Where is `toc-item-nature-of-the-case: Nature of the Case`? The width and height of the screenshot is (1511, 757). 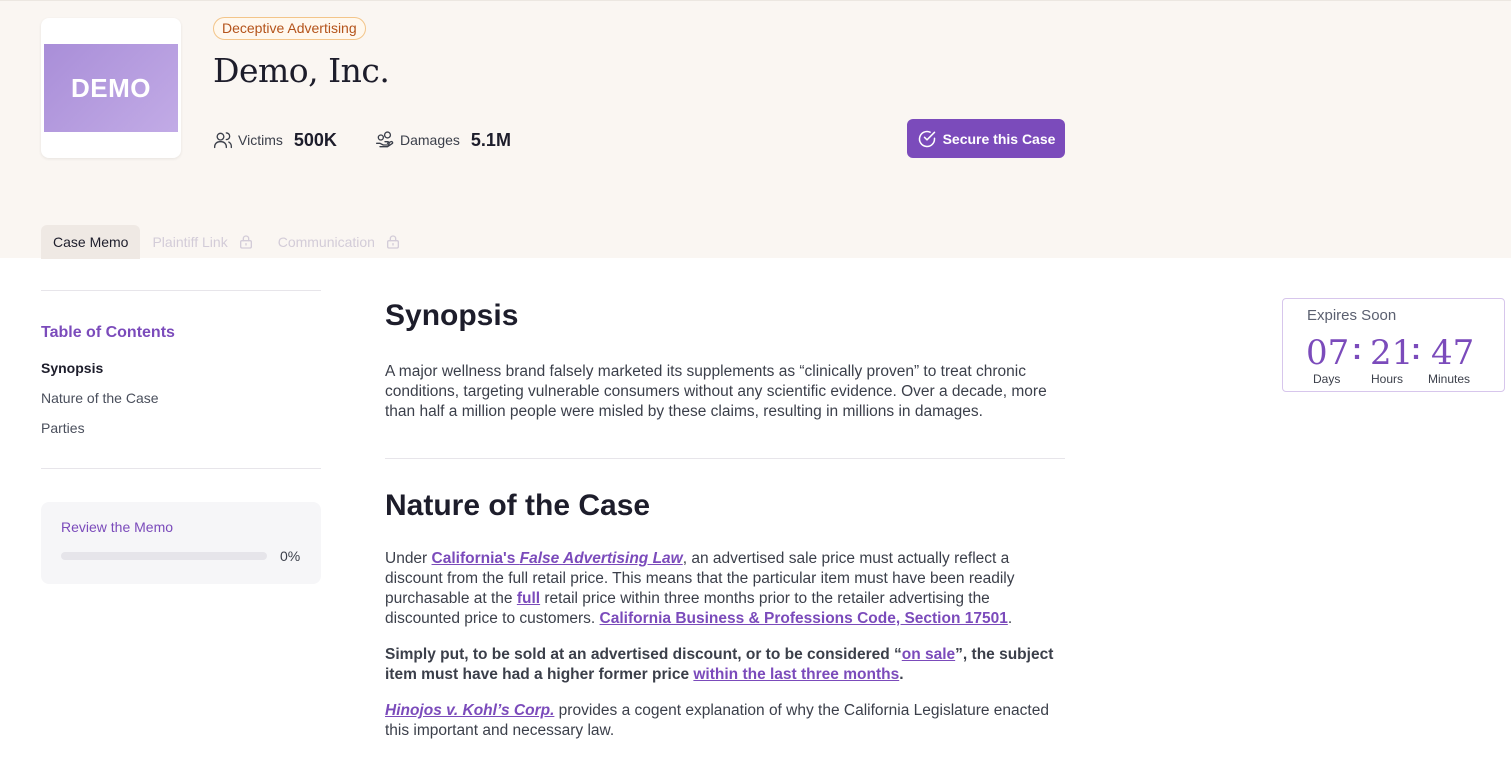
toc-item-nature-of-the-case: Nature of the Case is located at coordinates (100, 398).